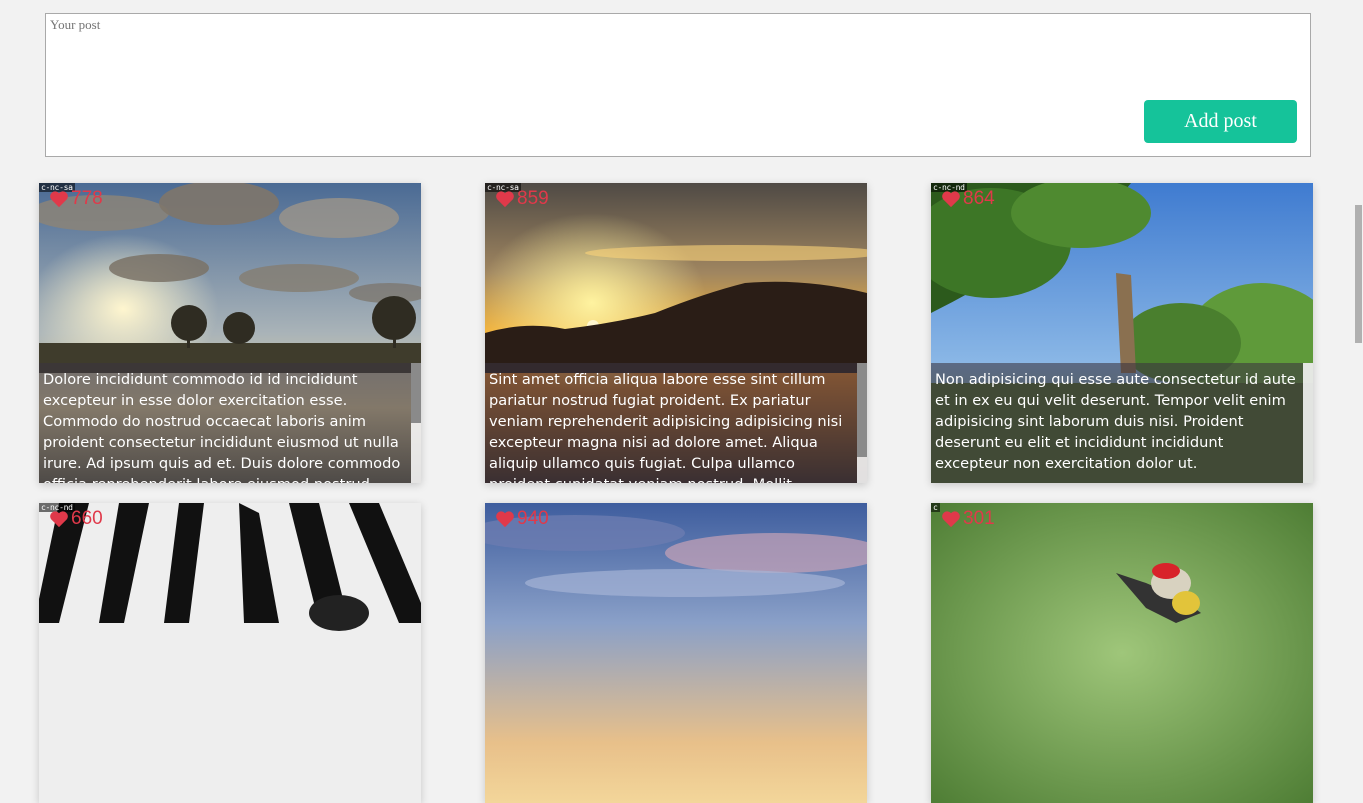 The image size is (1363, 803). I want to click on like-counter: 301, so click(968, 519).